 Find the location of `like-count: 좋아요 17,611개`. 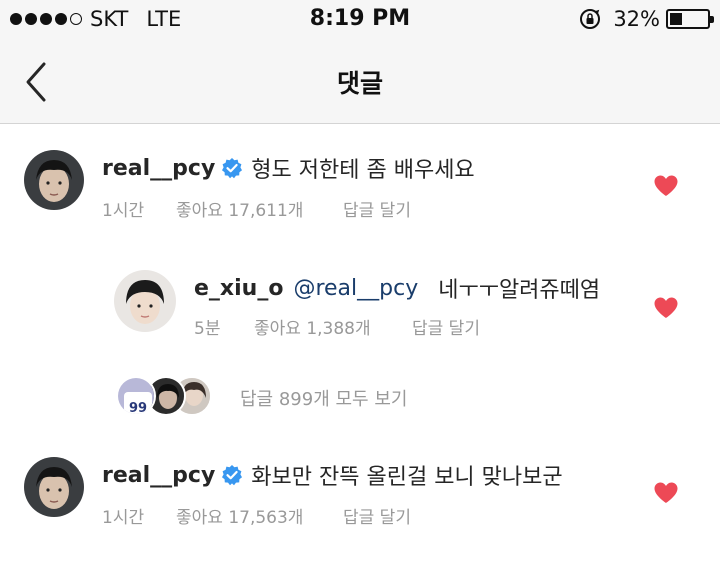

like-count: 좋아요 17,611개 is located at coordinates (239, 208).